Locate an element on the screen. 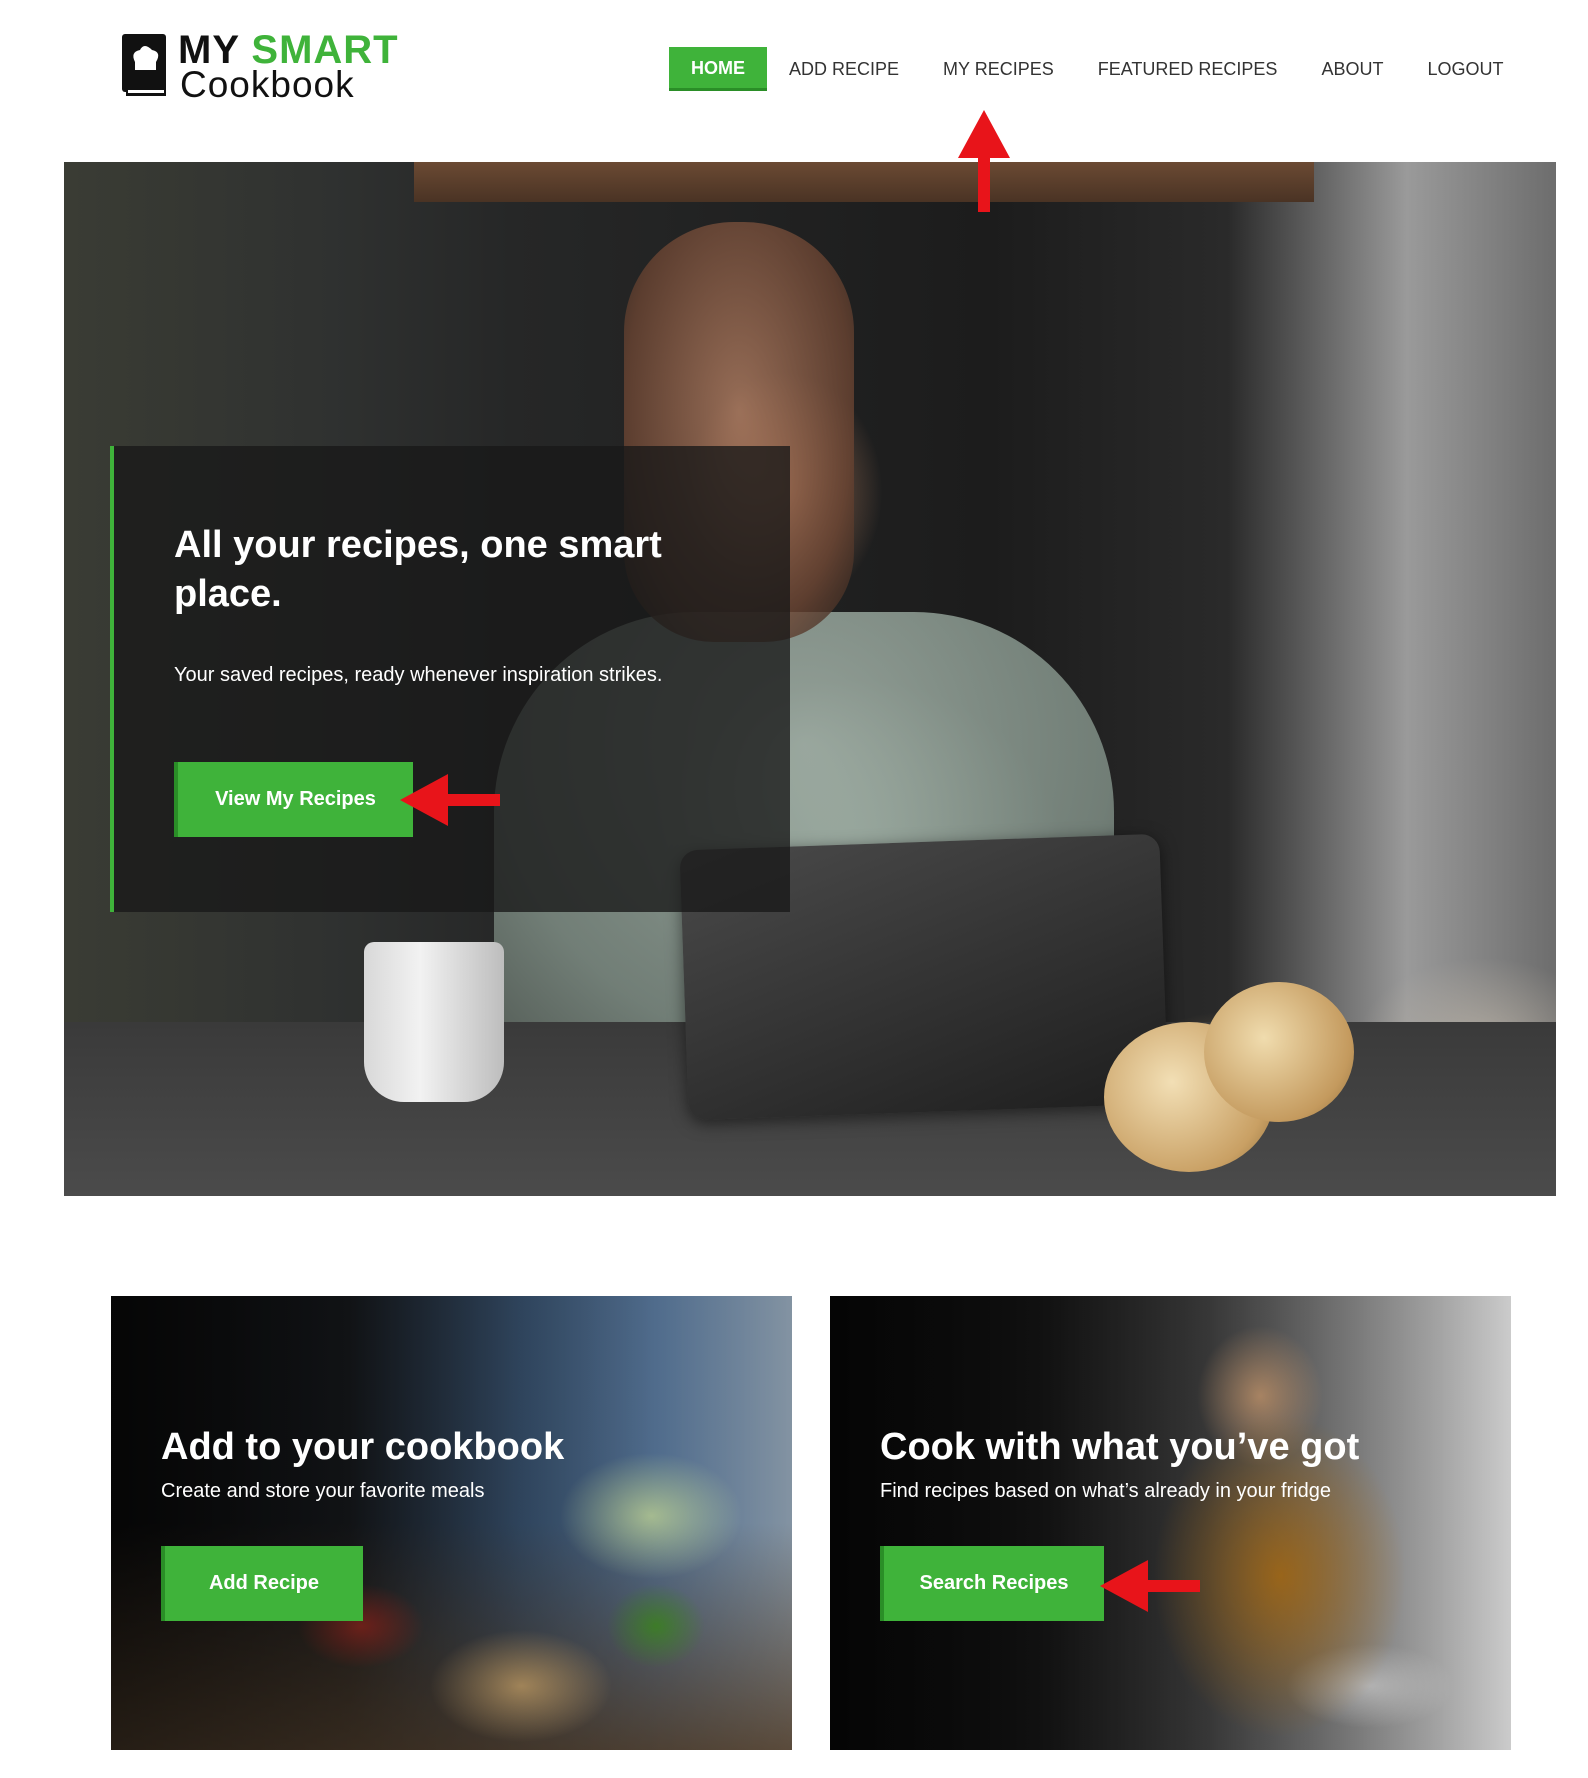 The width and height of the screenshot is (1588, 1778). hero-title: All your recipes, one smart place. is located at coordinates (418, 569).